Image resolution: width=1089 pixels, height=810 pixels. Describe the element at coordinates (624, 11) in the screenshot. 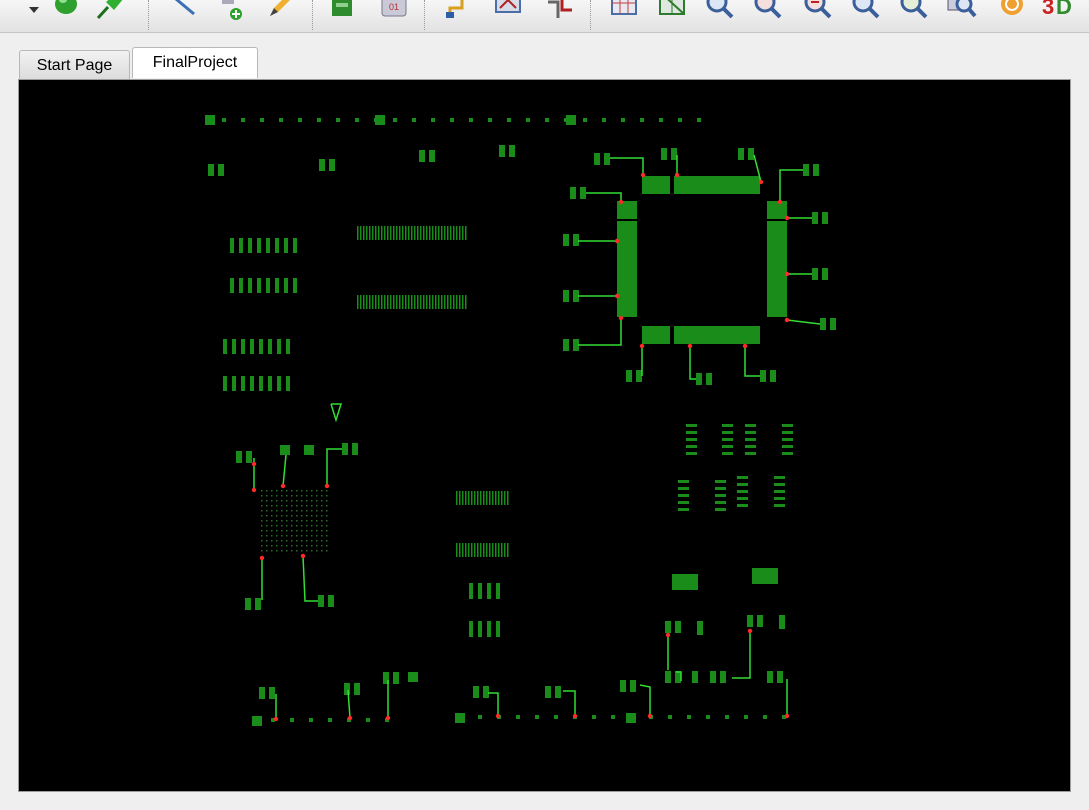

I see `grid-icon` at that location.